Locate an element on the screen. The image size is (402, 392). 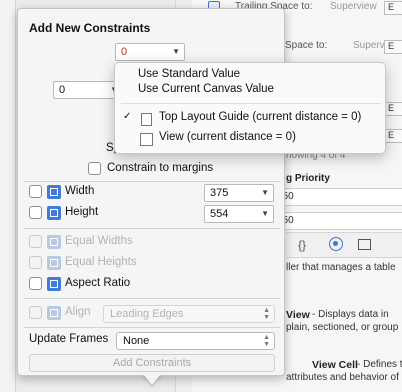
media-library-icon is located at coordinates (364, 244).